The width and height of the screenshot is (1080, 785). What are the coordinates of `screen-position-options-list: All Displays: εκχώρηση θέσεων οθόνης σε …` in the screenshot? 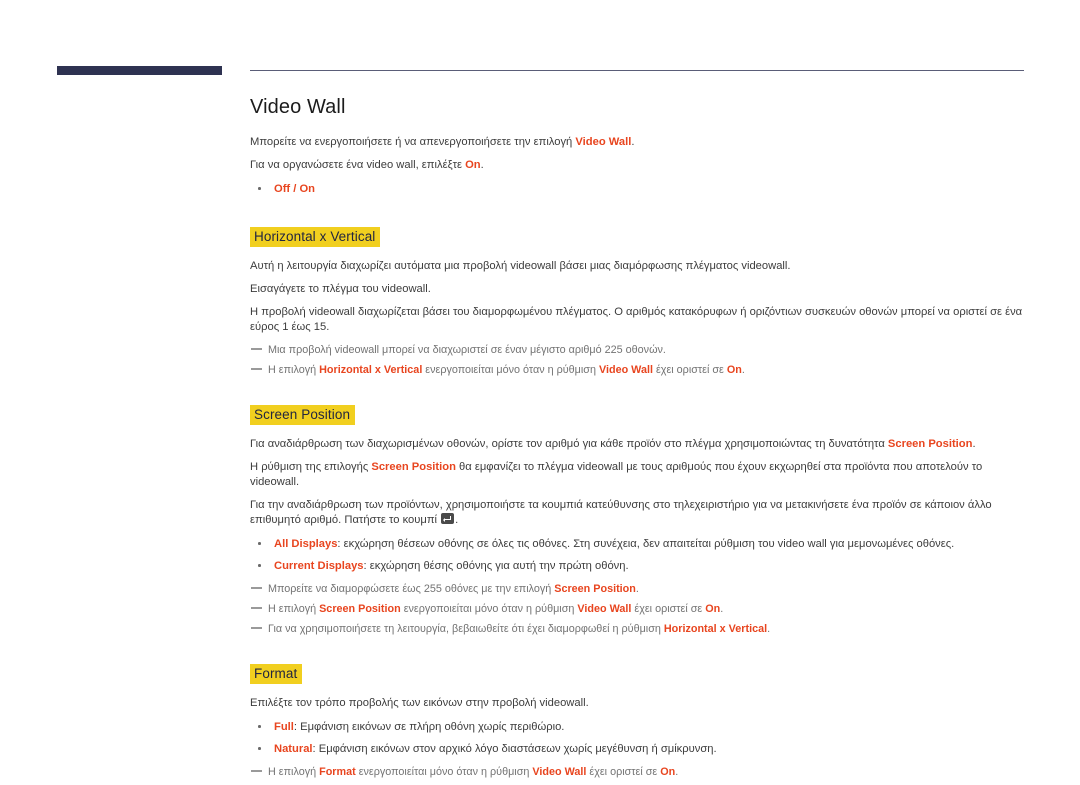 It's located at (640, 555).